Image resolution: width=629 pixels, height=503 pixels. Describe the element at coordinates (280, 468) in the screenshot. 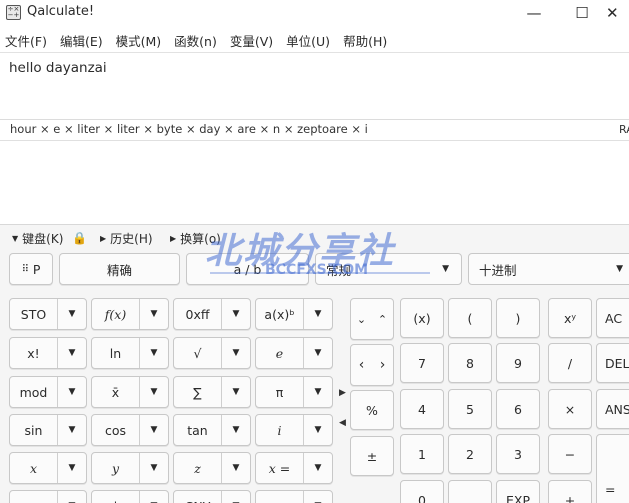

I see `assign-x-label: x =` at that location.